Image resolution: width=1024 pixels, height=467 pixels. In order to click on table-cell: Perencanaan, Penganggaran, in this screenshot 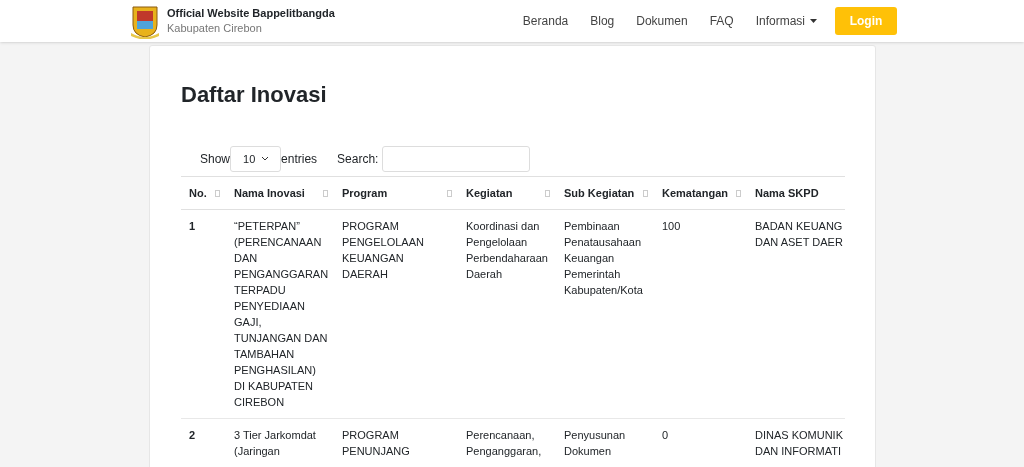, I will do `click(507, 442)`.